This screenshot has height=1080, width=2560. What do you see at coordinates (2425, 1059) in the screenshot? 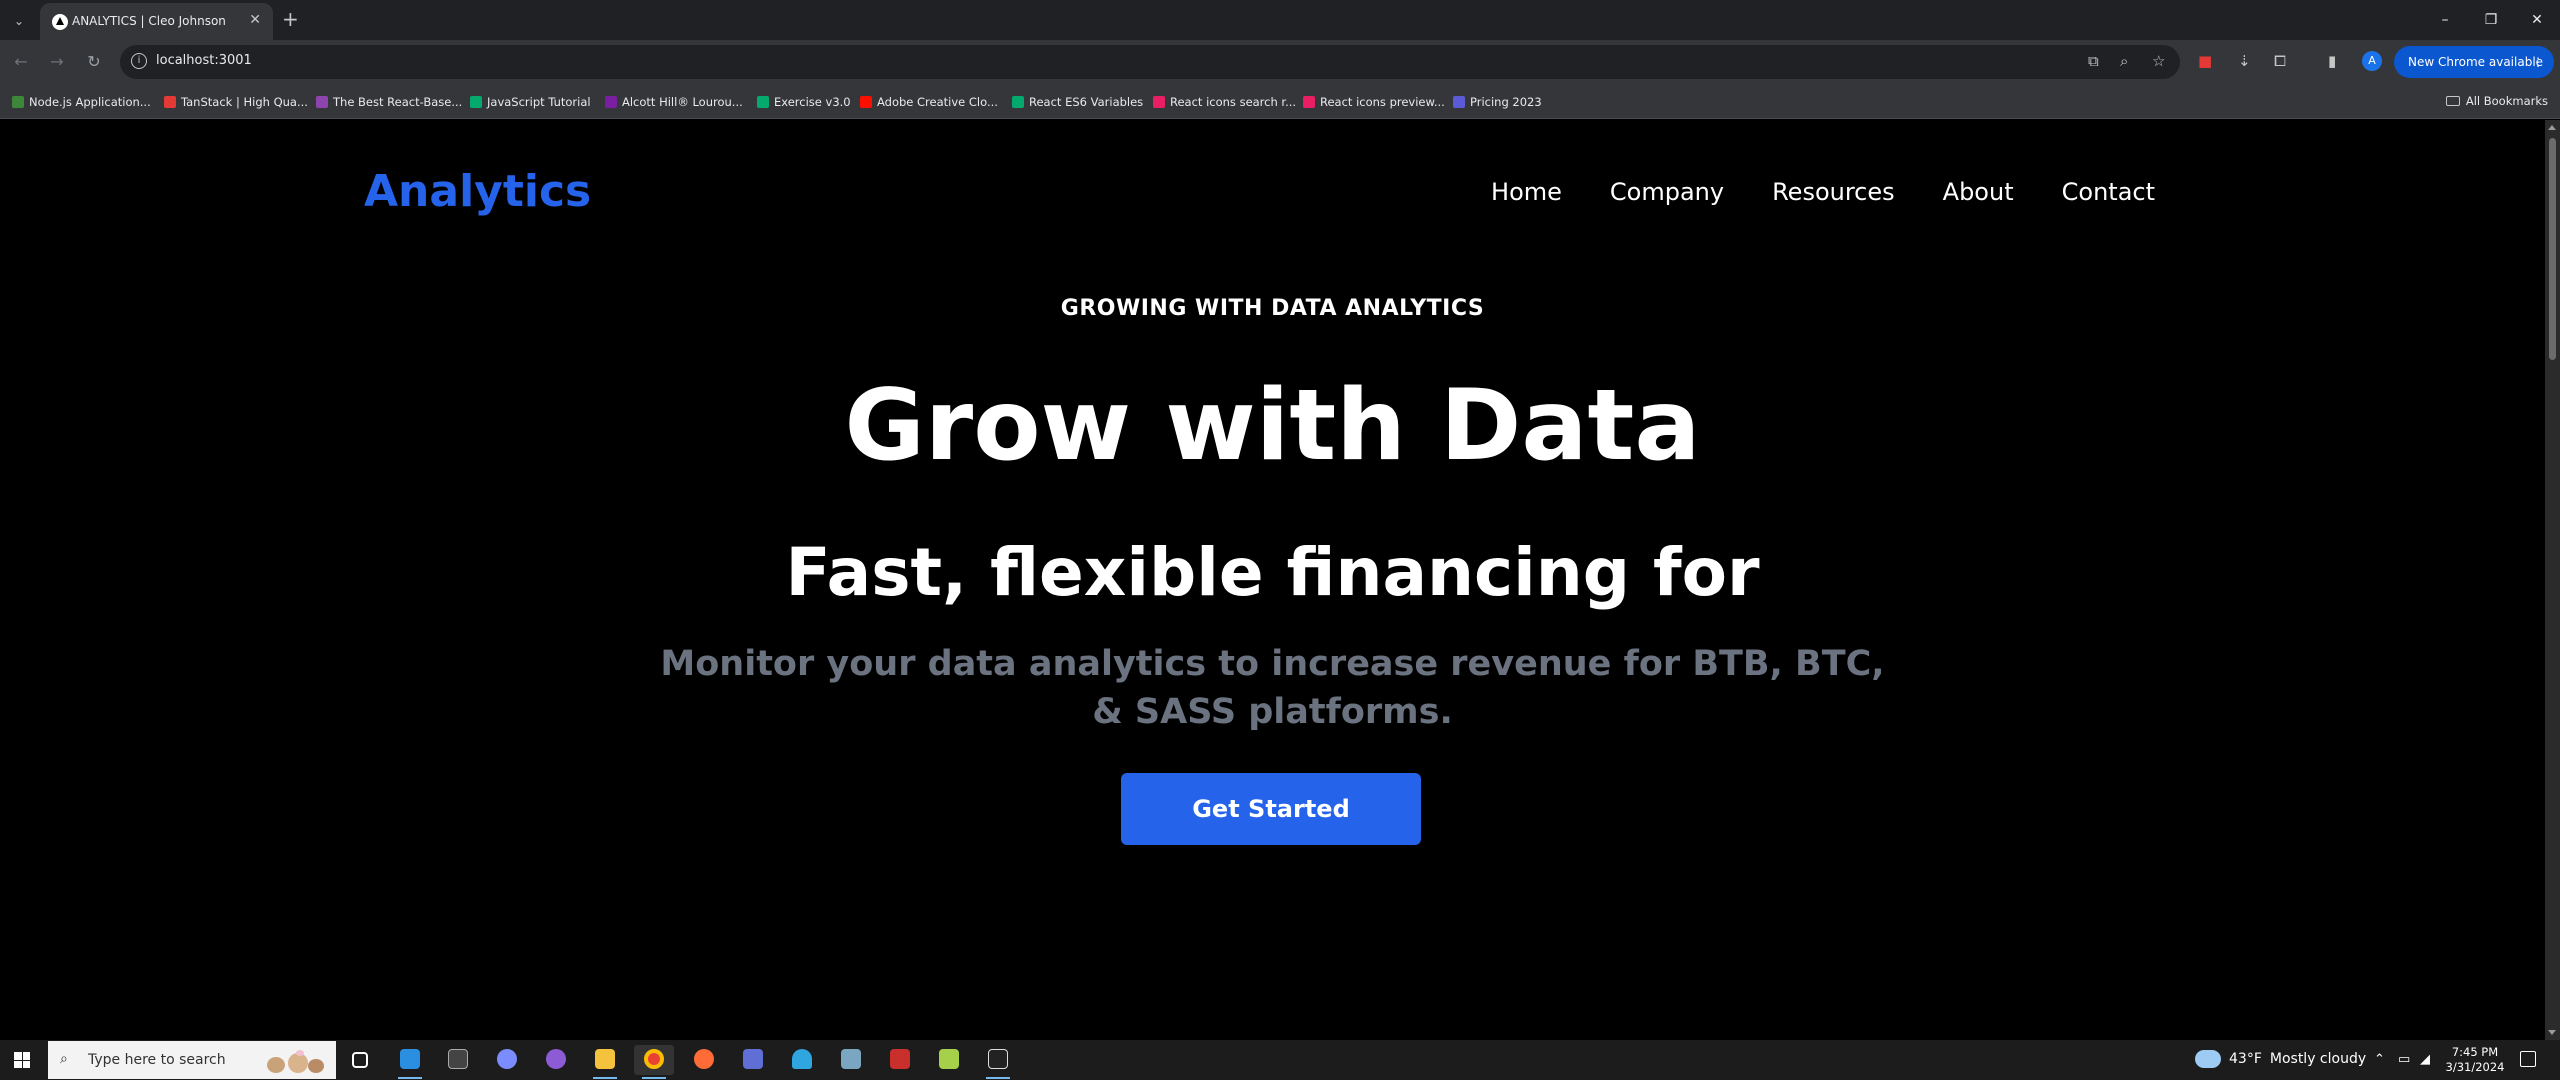
I see `network-icon: ◢` at bounding box center [2425, 1059].